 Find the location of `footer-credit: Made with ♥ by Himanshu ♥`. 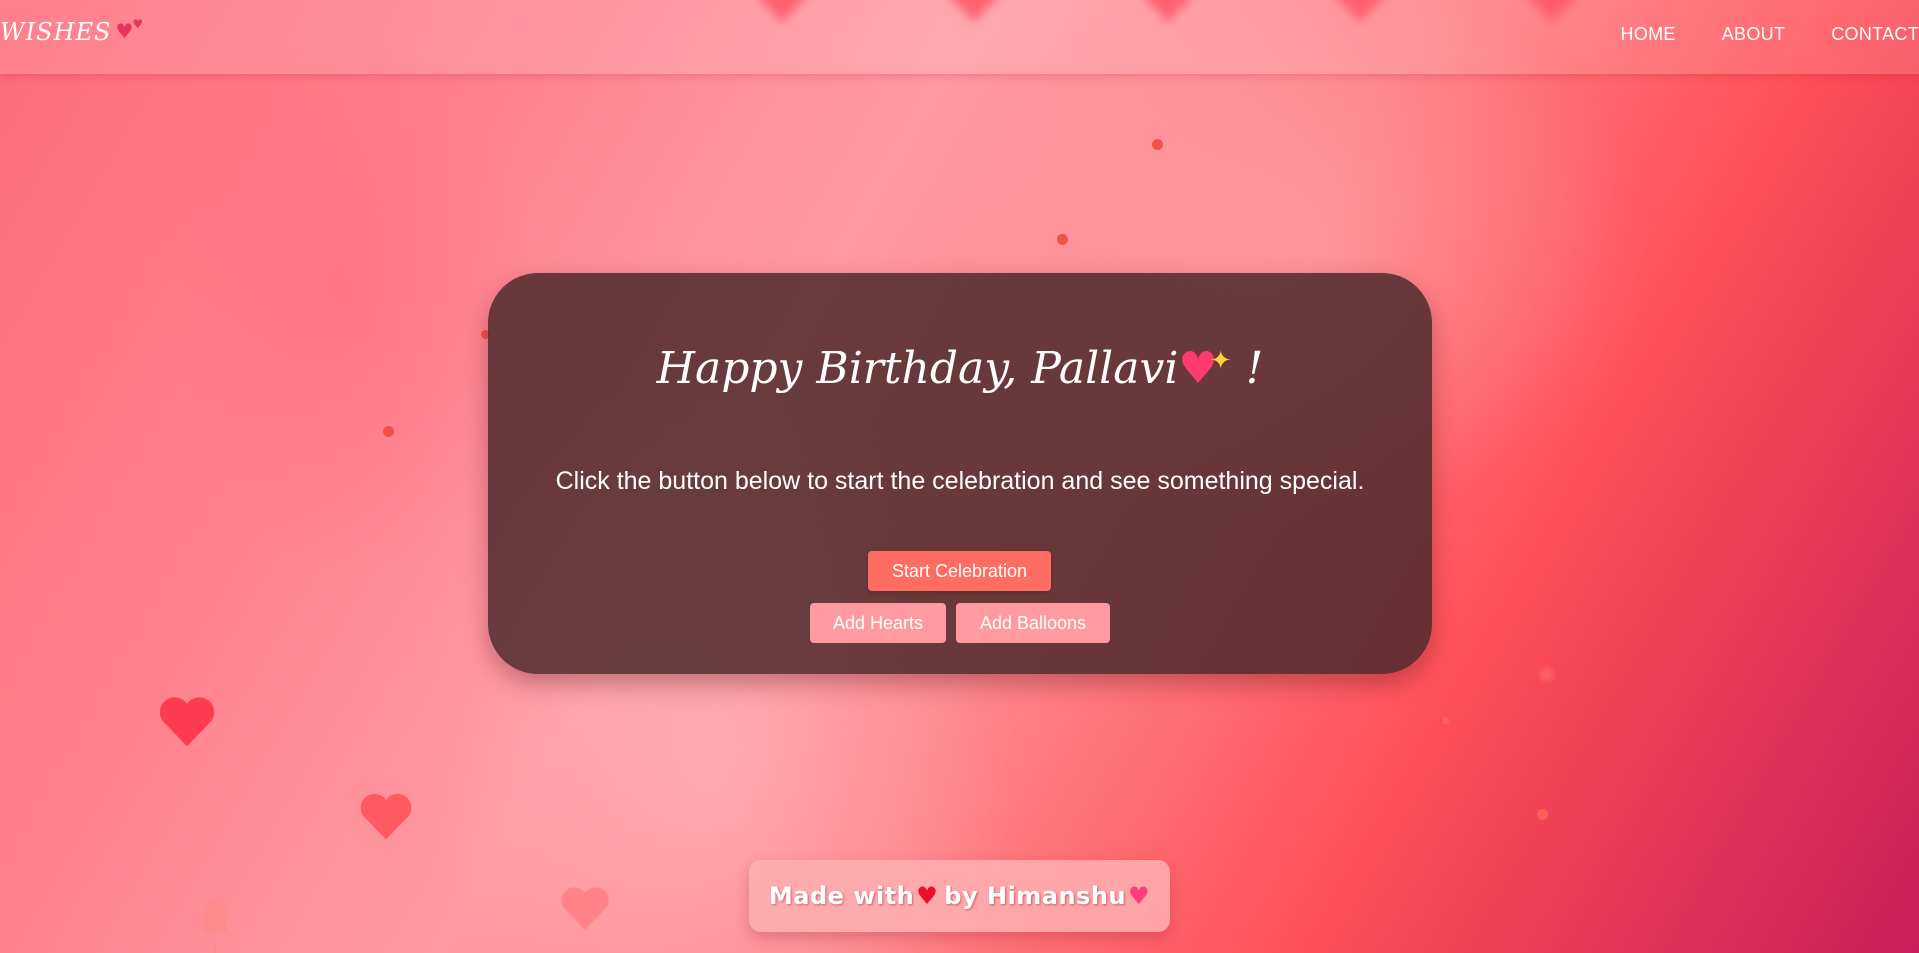

footer-credit: Made with ♥ by Himanshu ♥ is located at coordinates (959, 896).